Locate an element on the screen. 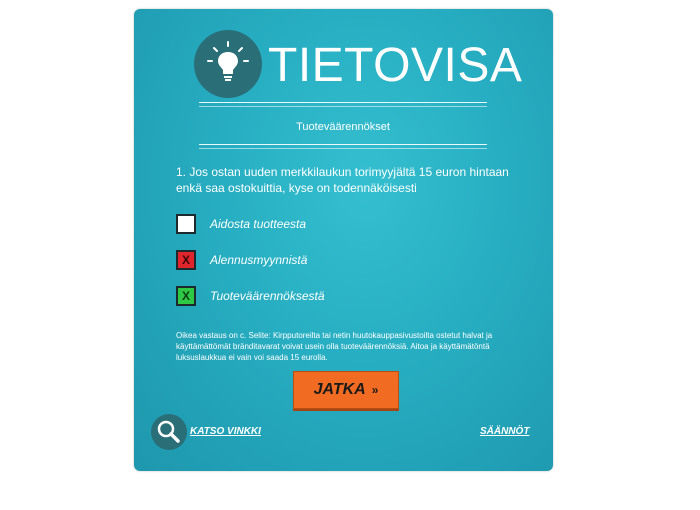 Image resolution: width=700 pixels, height=510 pixels. checkbox-wrong: X is located at coordinates (186, 260).